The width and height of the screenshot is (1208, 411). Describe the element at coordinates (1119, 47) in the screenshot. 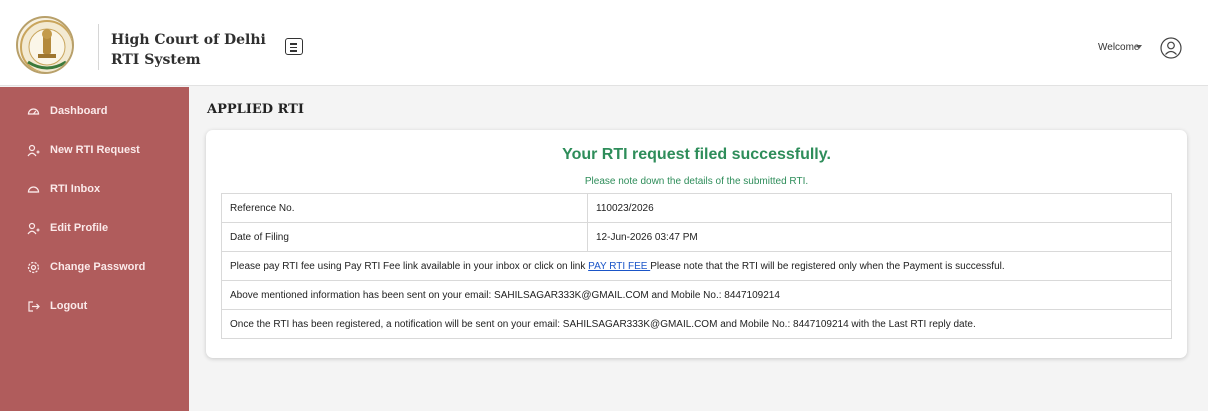

I see `welcome-dropdown: Welcome` at that location.